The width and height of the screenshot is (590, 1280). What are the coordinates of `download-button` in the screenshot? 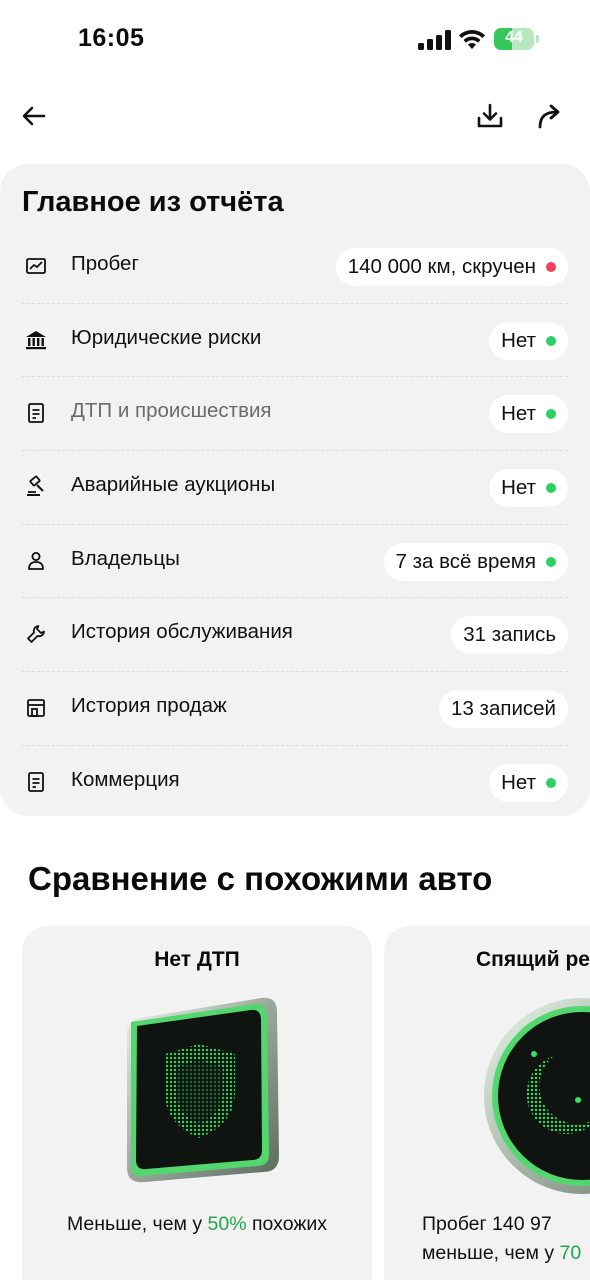 It's located at (490, 116).